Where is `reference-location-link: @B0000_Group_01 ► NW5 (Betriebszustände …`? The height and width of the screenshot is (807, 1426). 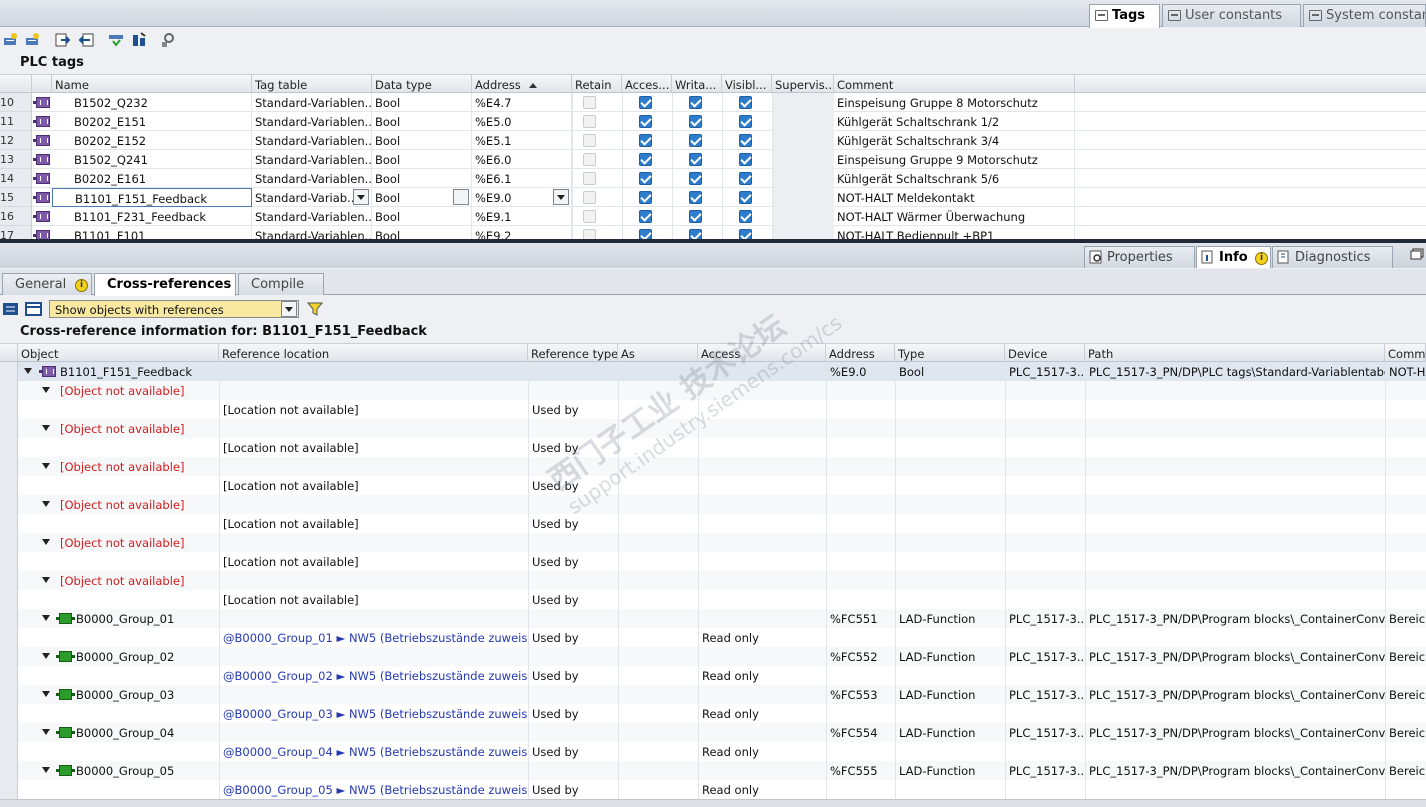
reference-location-link: @B0000_Group_01 ► NW5 (Betriebszustände … is located at coordinates (374, 637).